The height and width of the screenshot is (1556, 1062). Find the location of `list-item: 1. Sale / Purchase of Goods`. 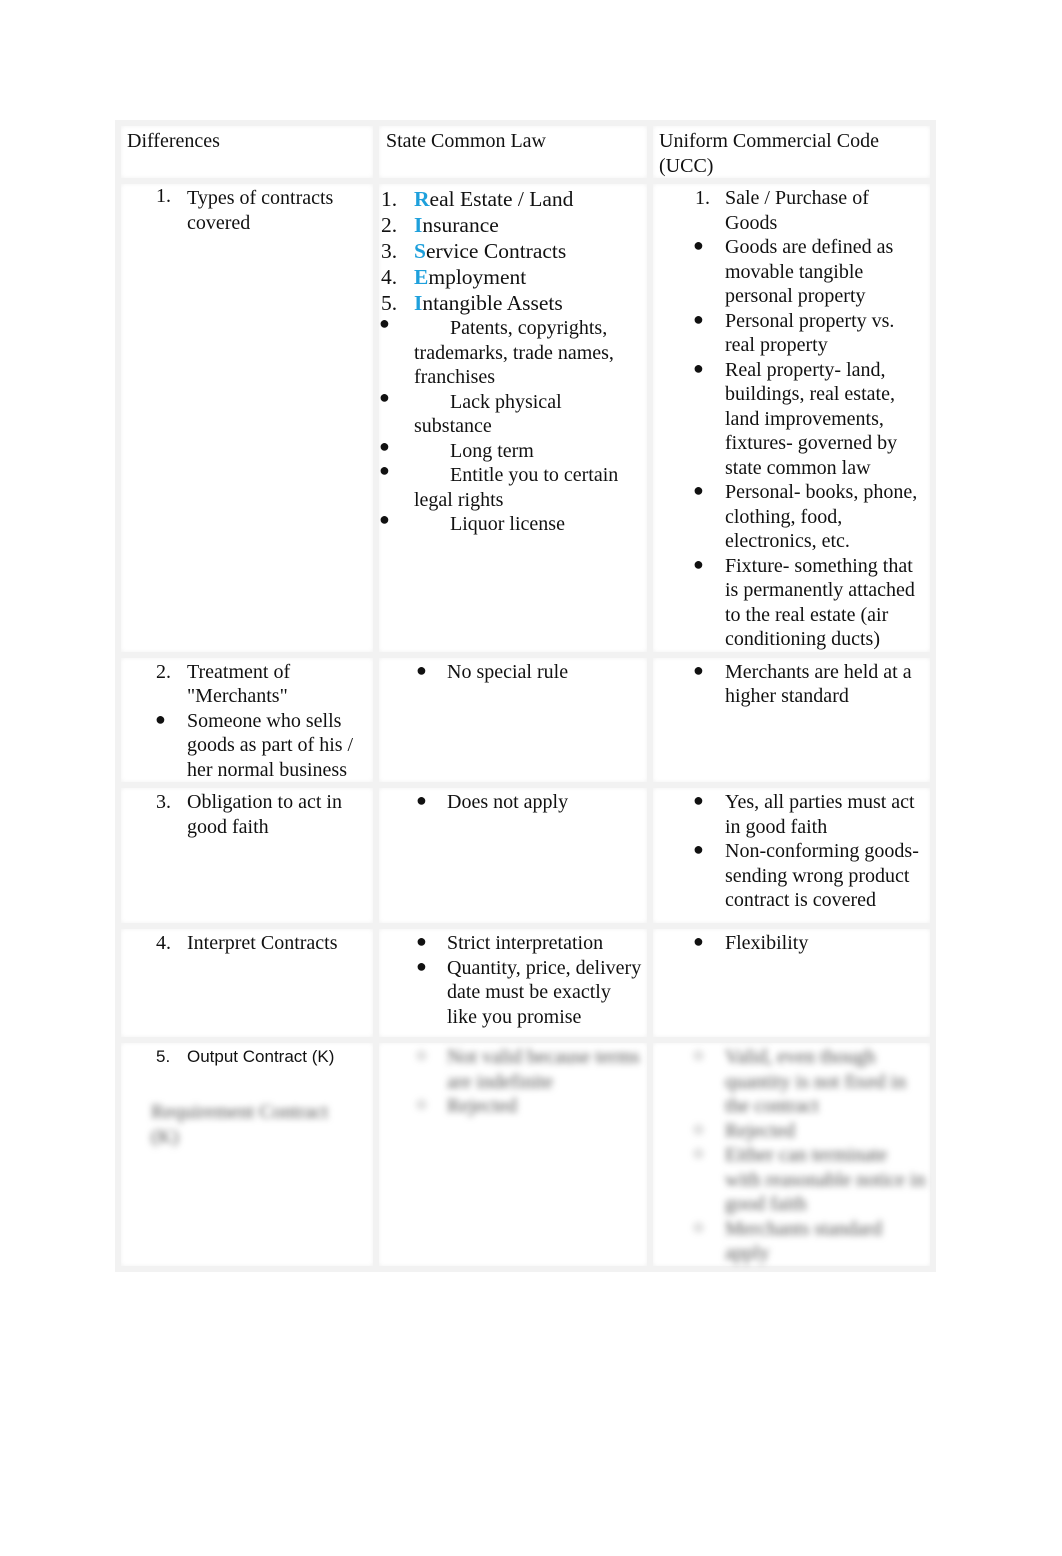

list-item: 1. Sale / Purchase of Goods is located at coordinates (782, 210).